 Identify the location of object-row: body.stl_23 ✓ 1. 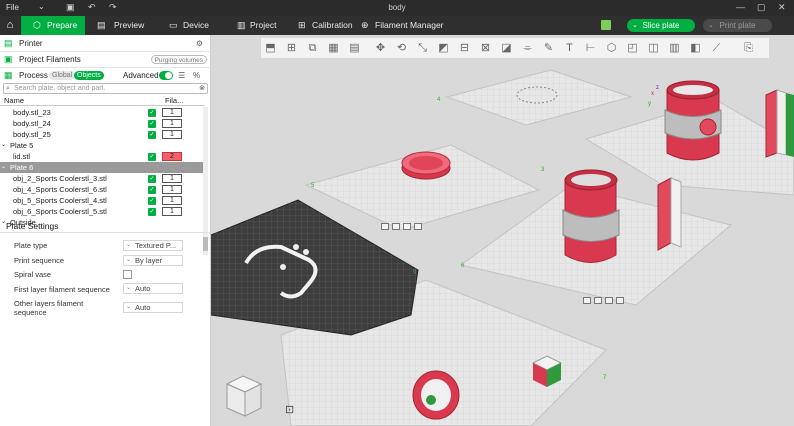
(102, 112).